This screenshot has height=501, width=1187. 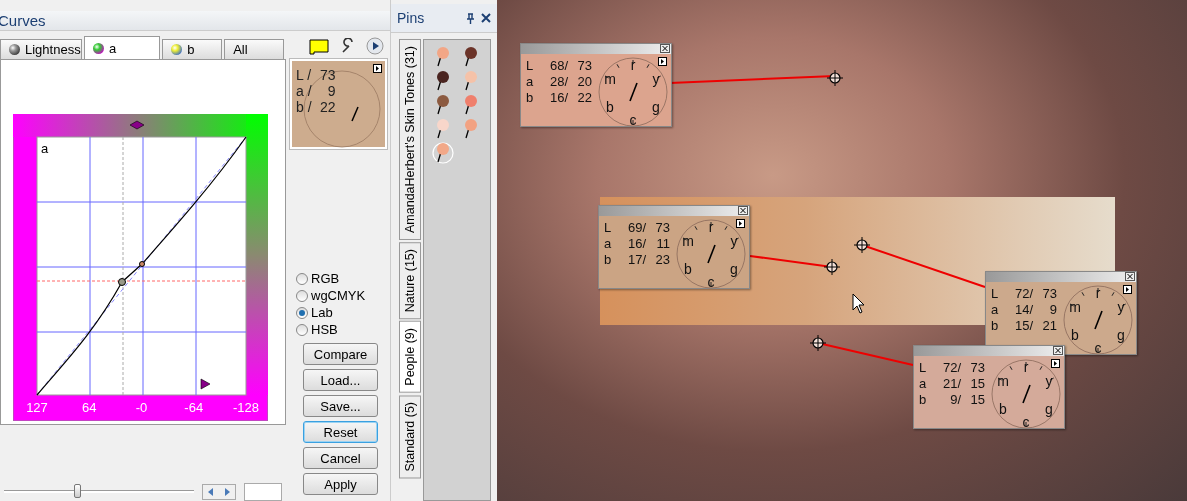 I want to click on axis-label: -64, so click(x=194, y=407).